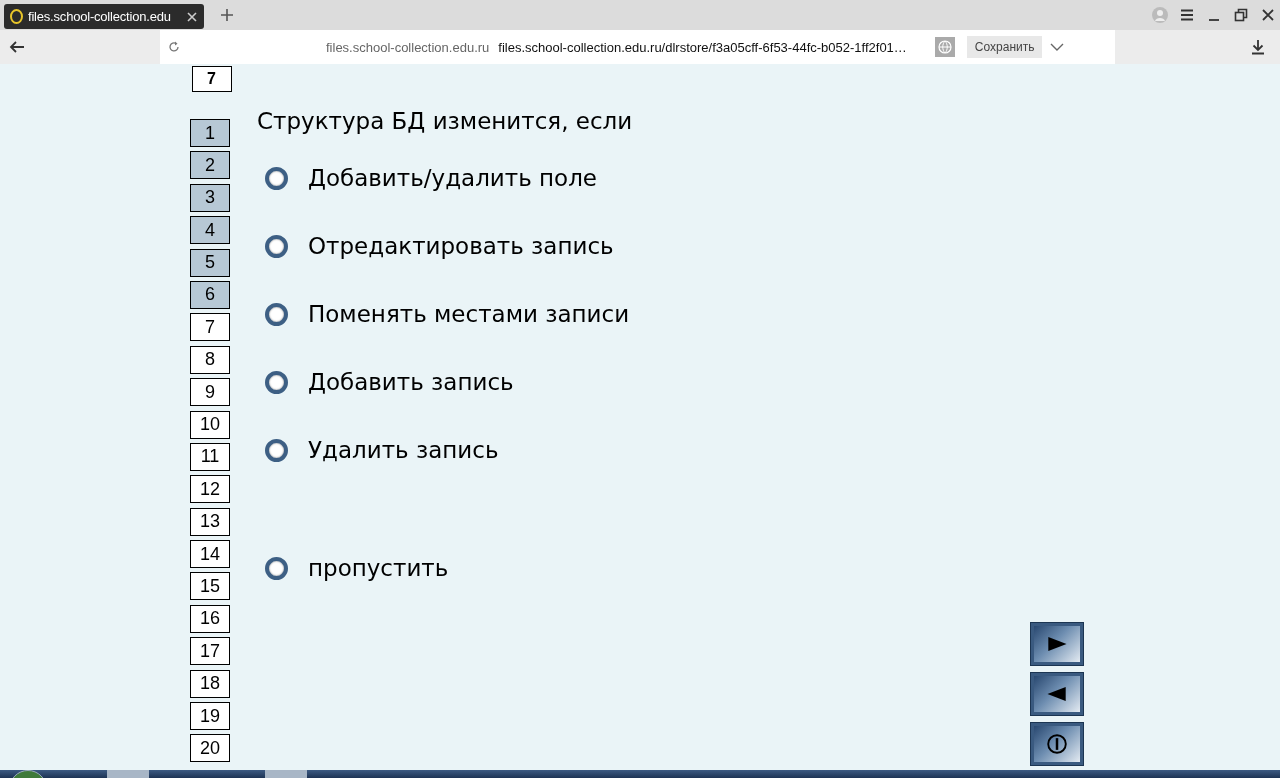 The image size is (1280, 778). Describe the element at coordinates (1057, 644) in the screenshot. I see `next-button` at that location.